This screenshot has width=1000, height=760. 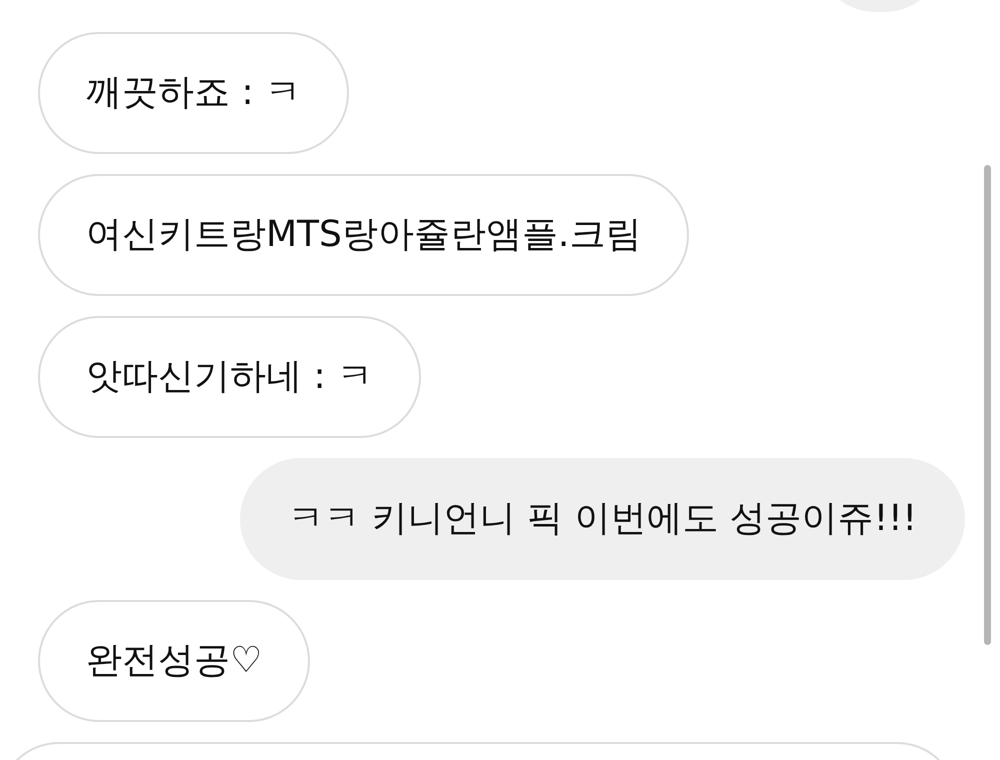 I want to click on sent-message-bubble: ㅋㅋ 키니언니 픽 이번에도 성공이쥬!!!, so click(x=602, y=519).